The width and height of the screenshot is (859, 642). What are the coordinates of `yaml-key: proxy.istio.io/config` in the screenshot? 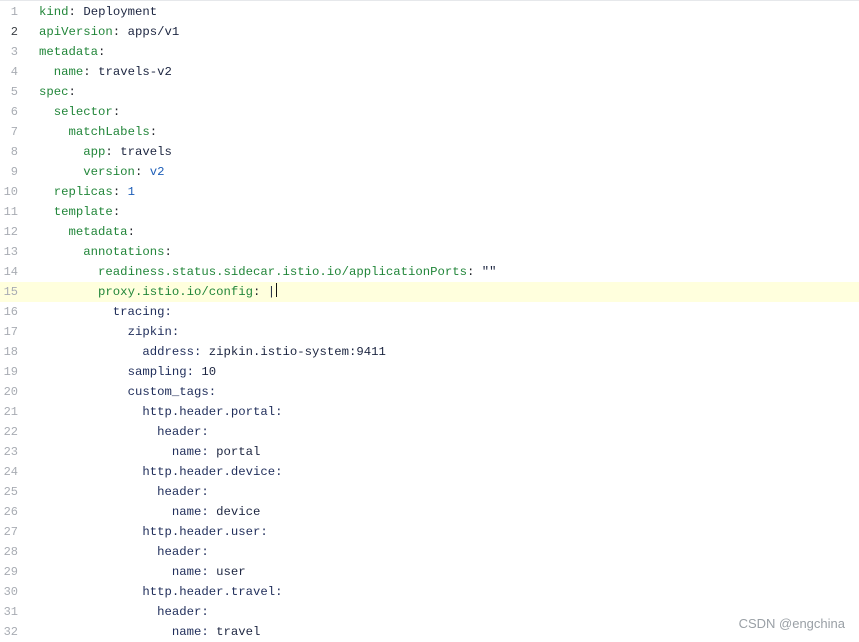 It's located at (176, 292).